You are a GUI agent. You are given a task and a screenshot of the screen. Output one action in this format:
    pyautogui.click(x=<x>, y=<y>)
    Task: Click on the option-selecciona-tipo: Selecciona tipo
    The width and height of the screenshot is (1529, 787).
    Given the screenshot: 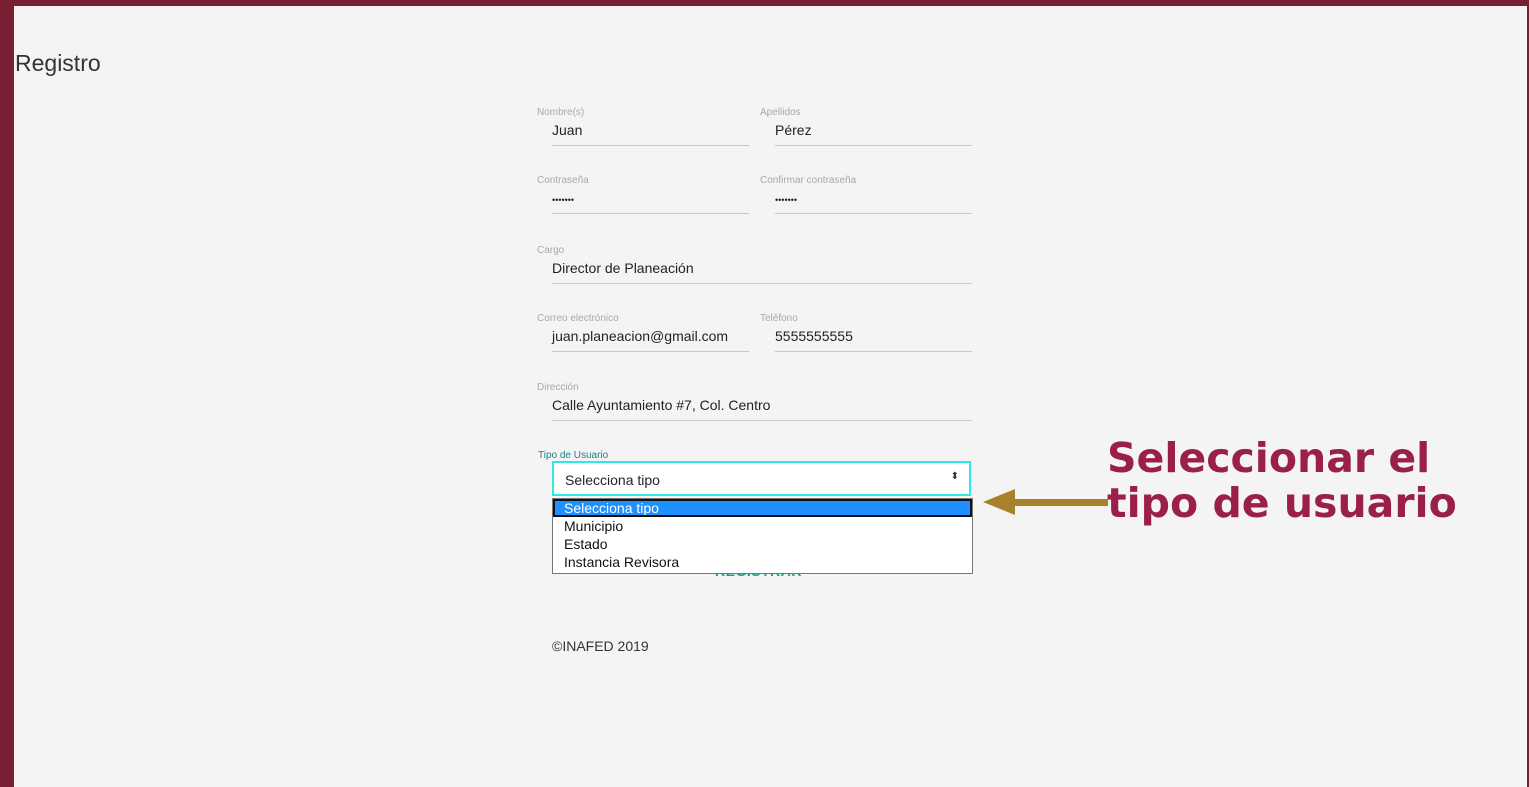 What is the action you would take?
    pyautogui.click(x=762, y=508)
    